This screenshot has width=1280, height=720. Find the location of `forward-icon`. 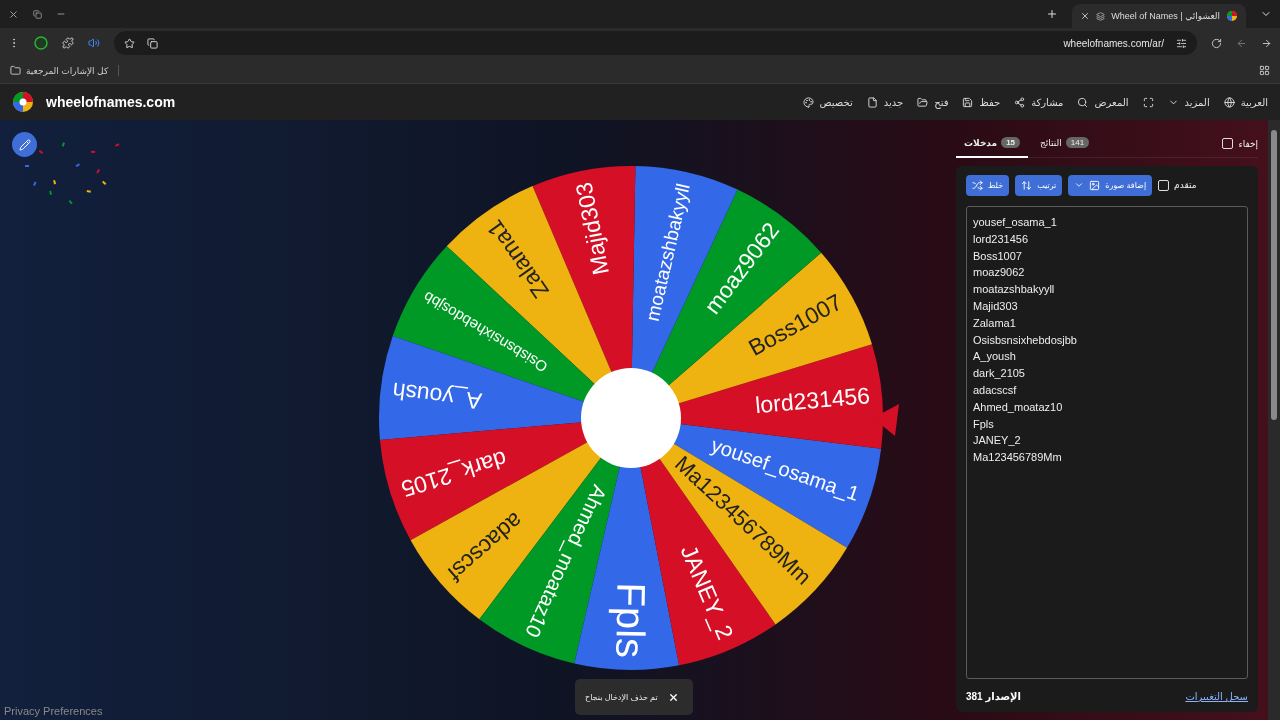

forward-icon is located at coordinates (1266, 43).